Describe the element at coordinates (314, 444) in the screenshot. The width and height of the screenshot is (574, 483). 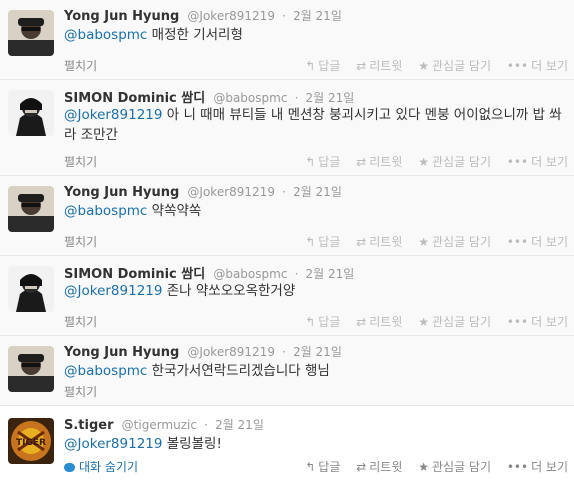
I see `tweet-text: @Joker891219 볼링볼링!` at that location.